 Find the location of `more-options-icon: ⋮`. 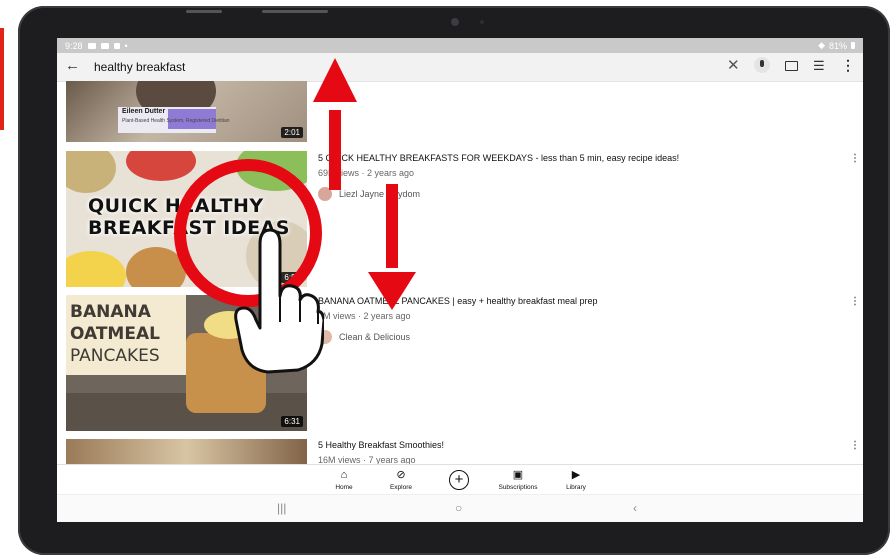

more-options-icon: ⋮ is located at coordinates (848, 65).